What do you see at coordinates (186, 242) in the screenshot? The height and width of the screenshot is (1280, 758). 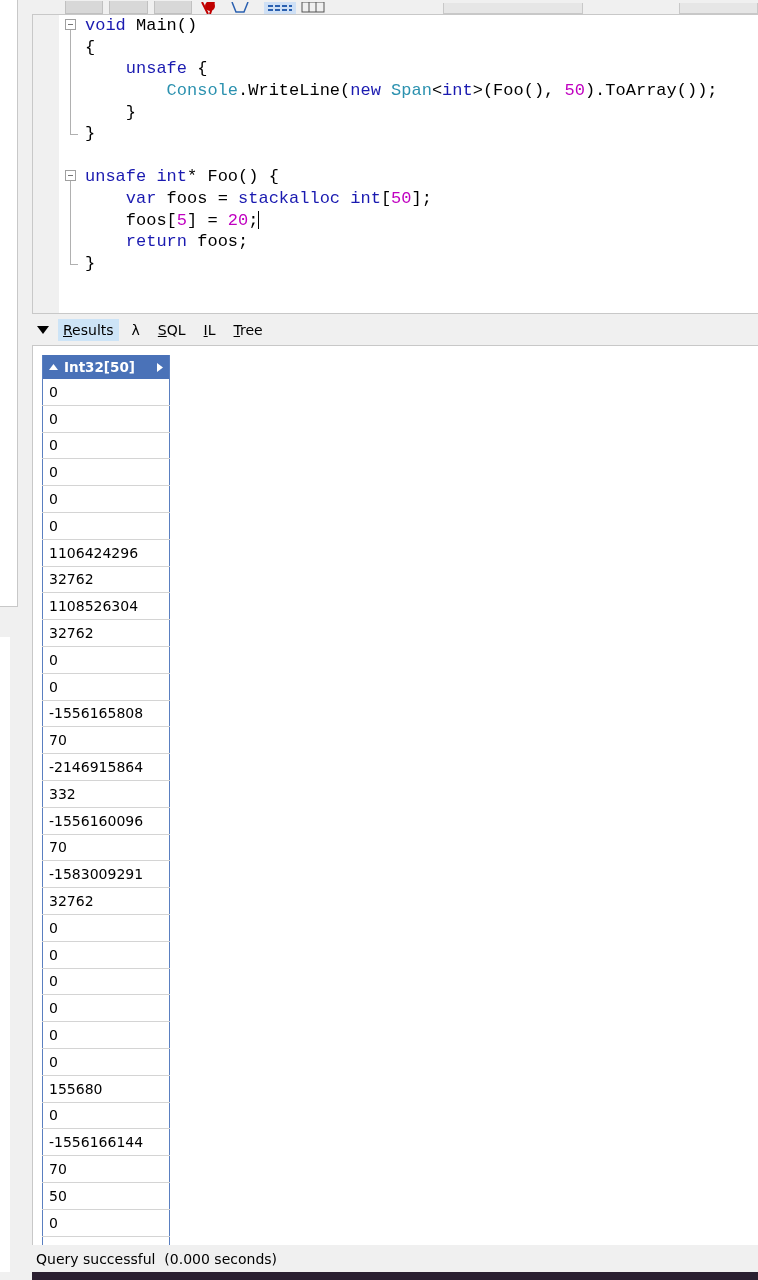 I see `code-line: return foos;` at bounding box center [186, 242].